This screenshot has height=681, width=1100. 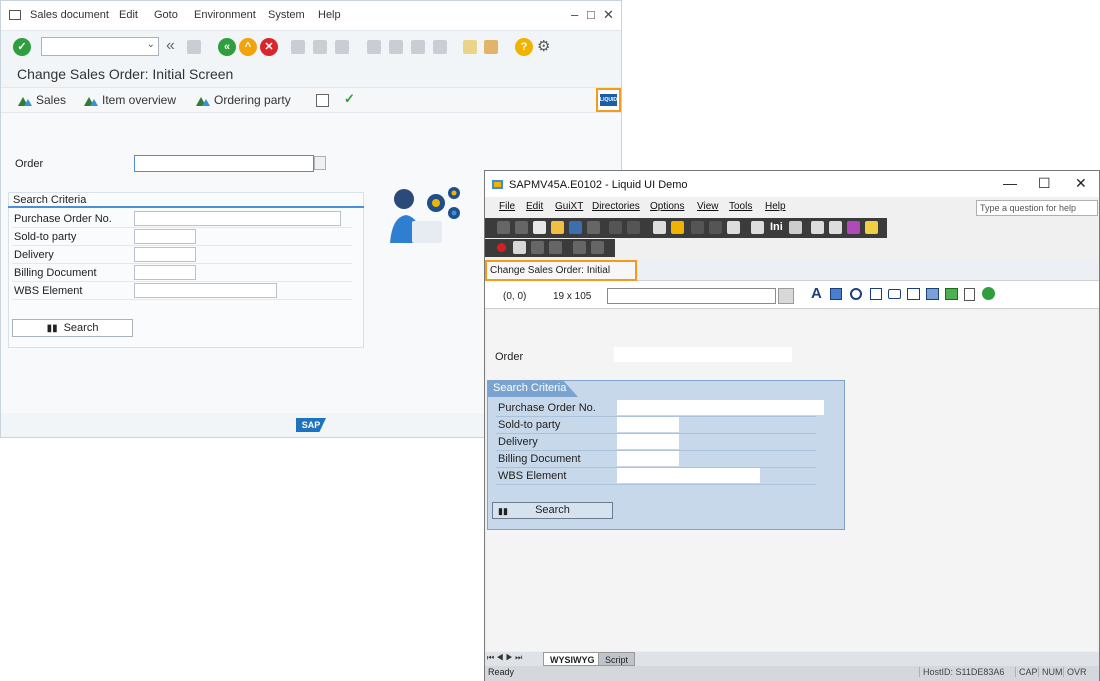 What do you see at coordinates (349, 99) in the screenshot?
I see `check-cross-icon: ✓` at bounding box center [349, 99].